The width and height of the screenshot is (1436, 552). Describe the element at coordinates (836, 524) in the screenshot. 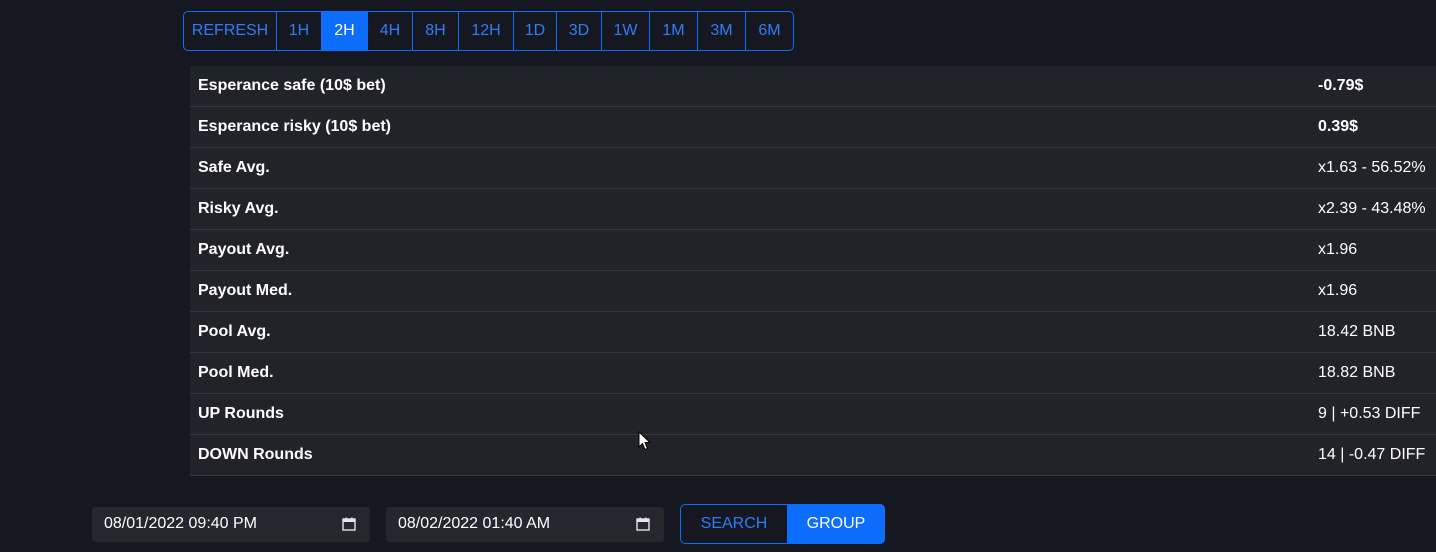

I see `group-button: GROUP` at that location.